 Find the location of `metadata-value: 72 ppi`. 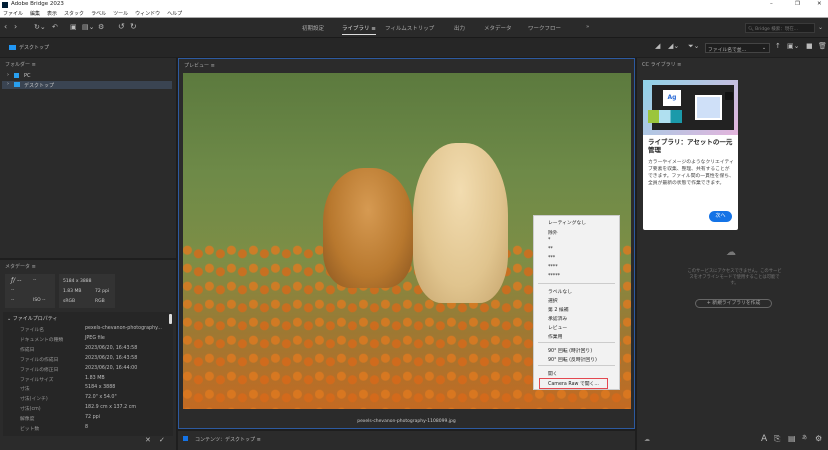

metadata-value: 72 ppi is located at coordinates (93, 418).